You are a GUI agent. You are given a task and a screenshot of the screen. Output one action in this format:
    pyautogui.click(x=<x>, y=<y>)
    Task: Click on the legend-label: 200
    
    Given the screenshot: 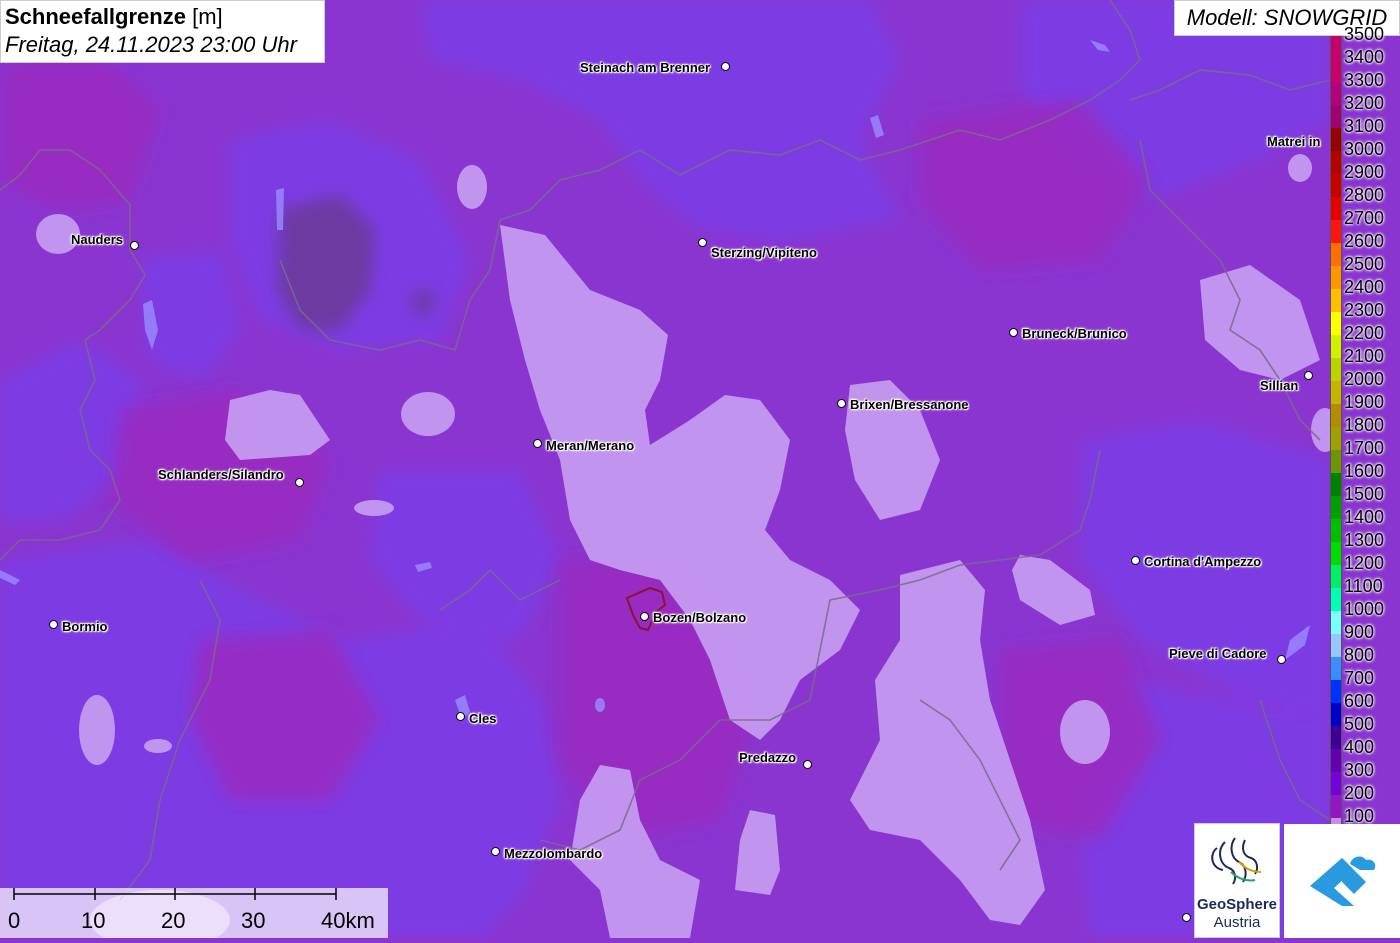 What is the action you would take?
    pyautogui.click(x=1359, y=793)
    